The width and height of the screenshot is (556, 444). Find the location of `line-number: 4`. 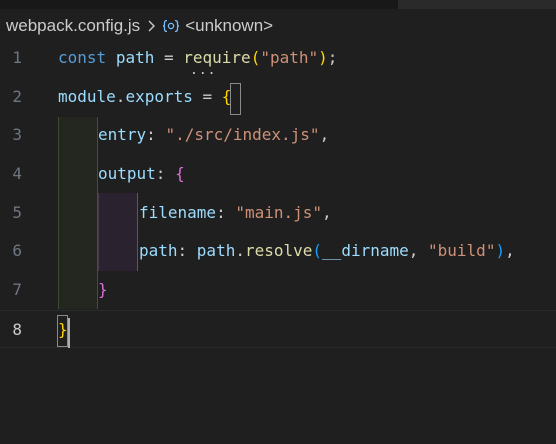

line-number: 4 is located at coordinates (17, 173).